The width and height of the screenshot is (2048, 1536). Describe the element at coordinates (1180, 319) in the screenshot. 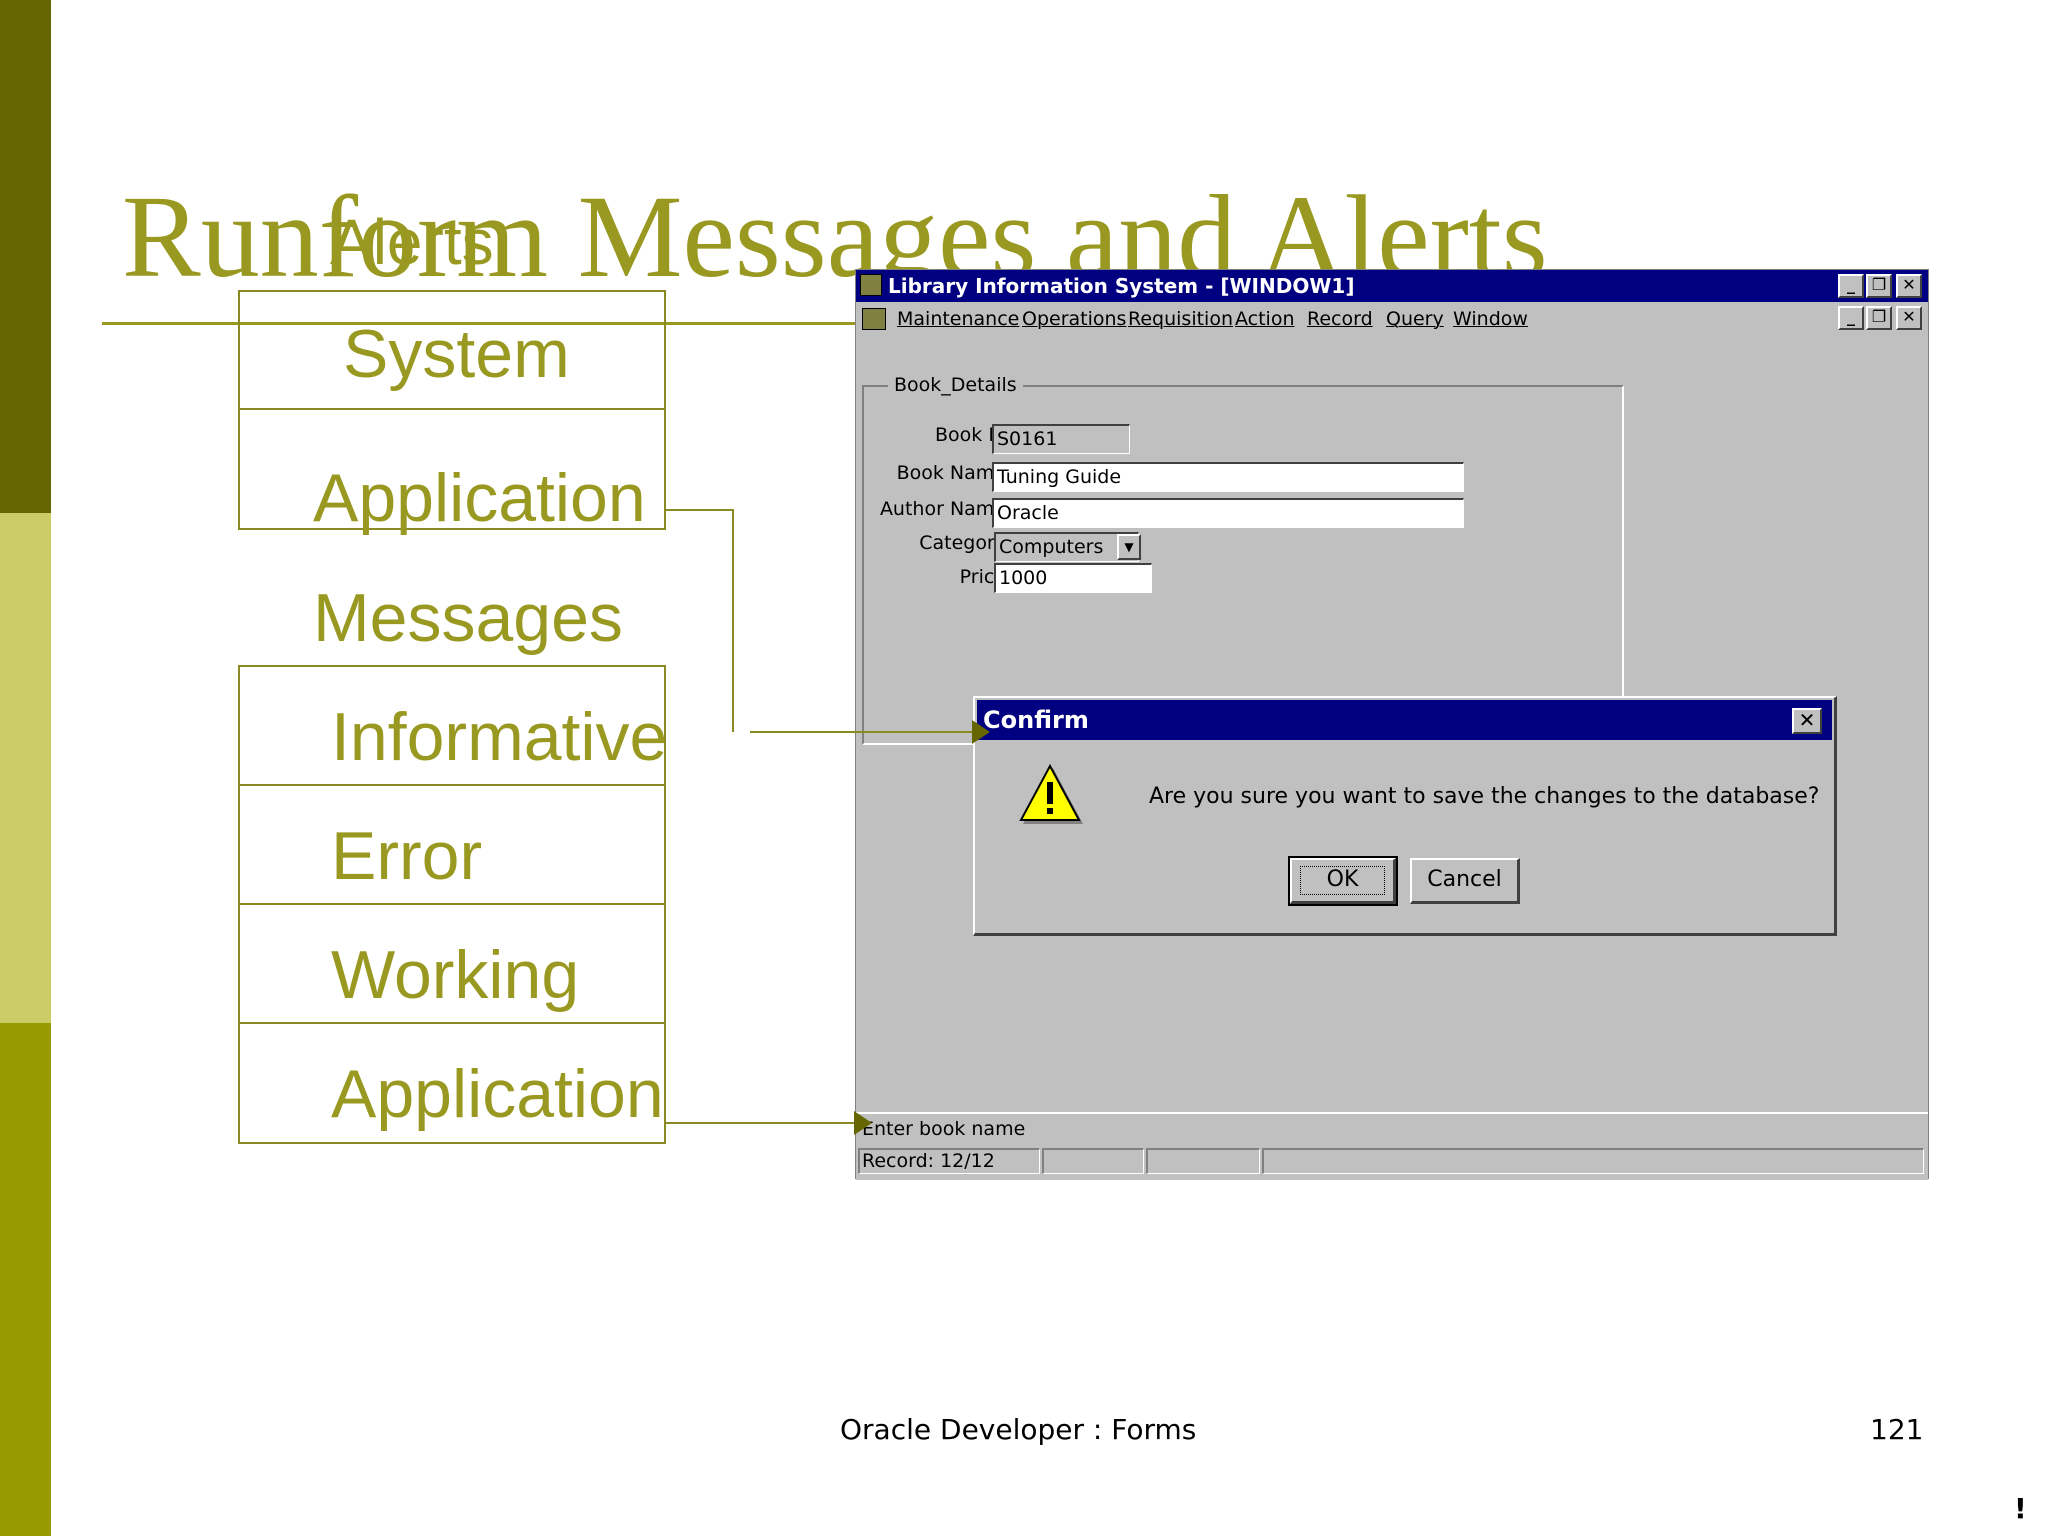

I see `menu-requisition: Requisition` at that location.